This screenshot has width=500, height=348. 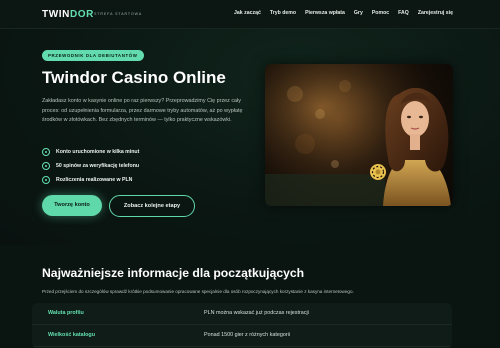 What do you see at coordinates (98, 152) in the screenshot?
I see `feature-label: Konto uruchomione w kilka minut` at bounding box center [98, 152].